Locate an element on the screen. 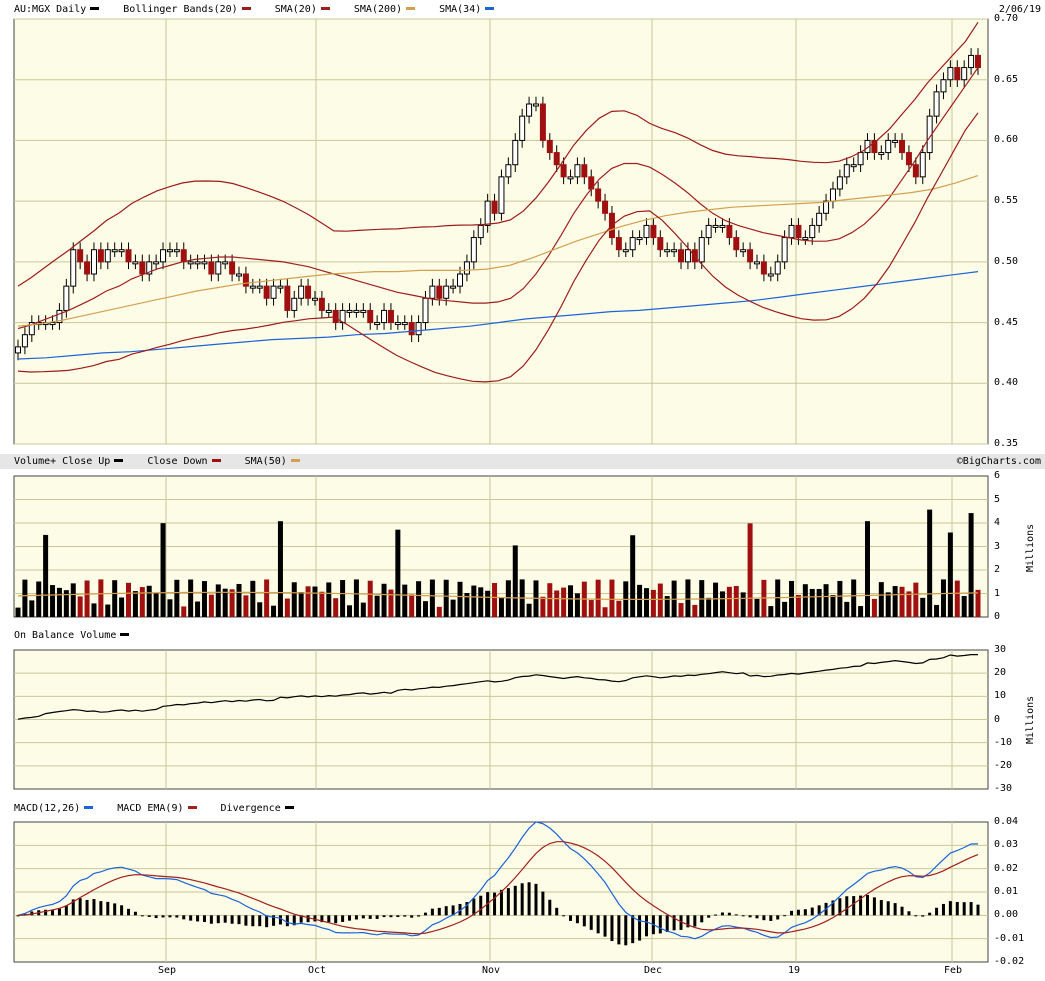 The height and width of the screenshot is (981, 1045). price-tick-3: 0.55 is located at coordinates (1006, 201).